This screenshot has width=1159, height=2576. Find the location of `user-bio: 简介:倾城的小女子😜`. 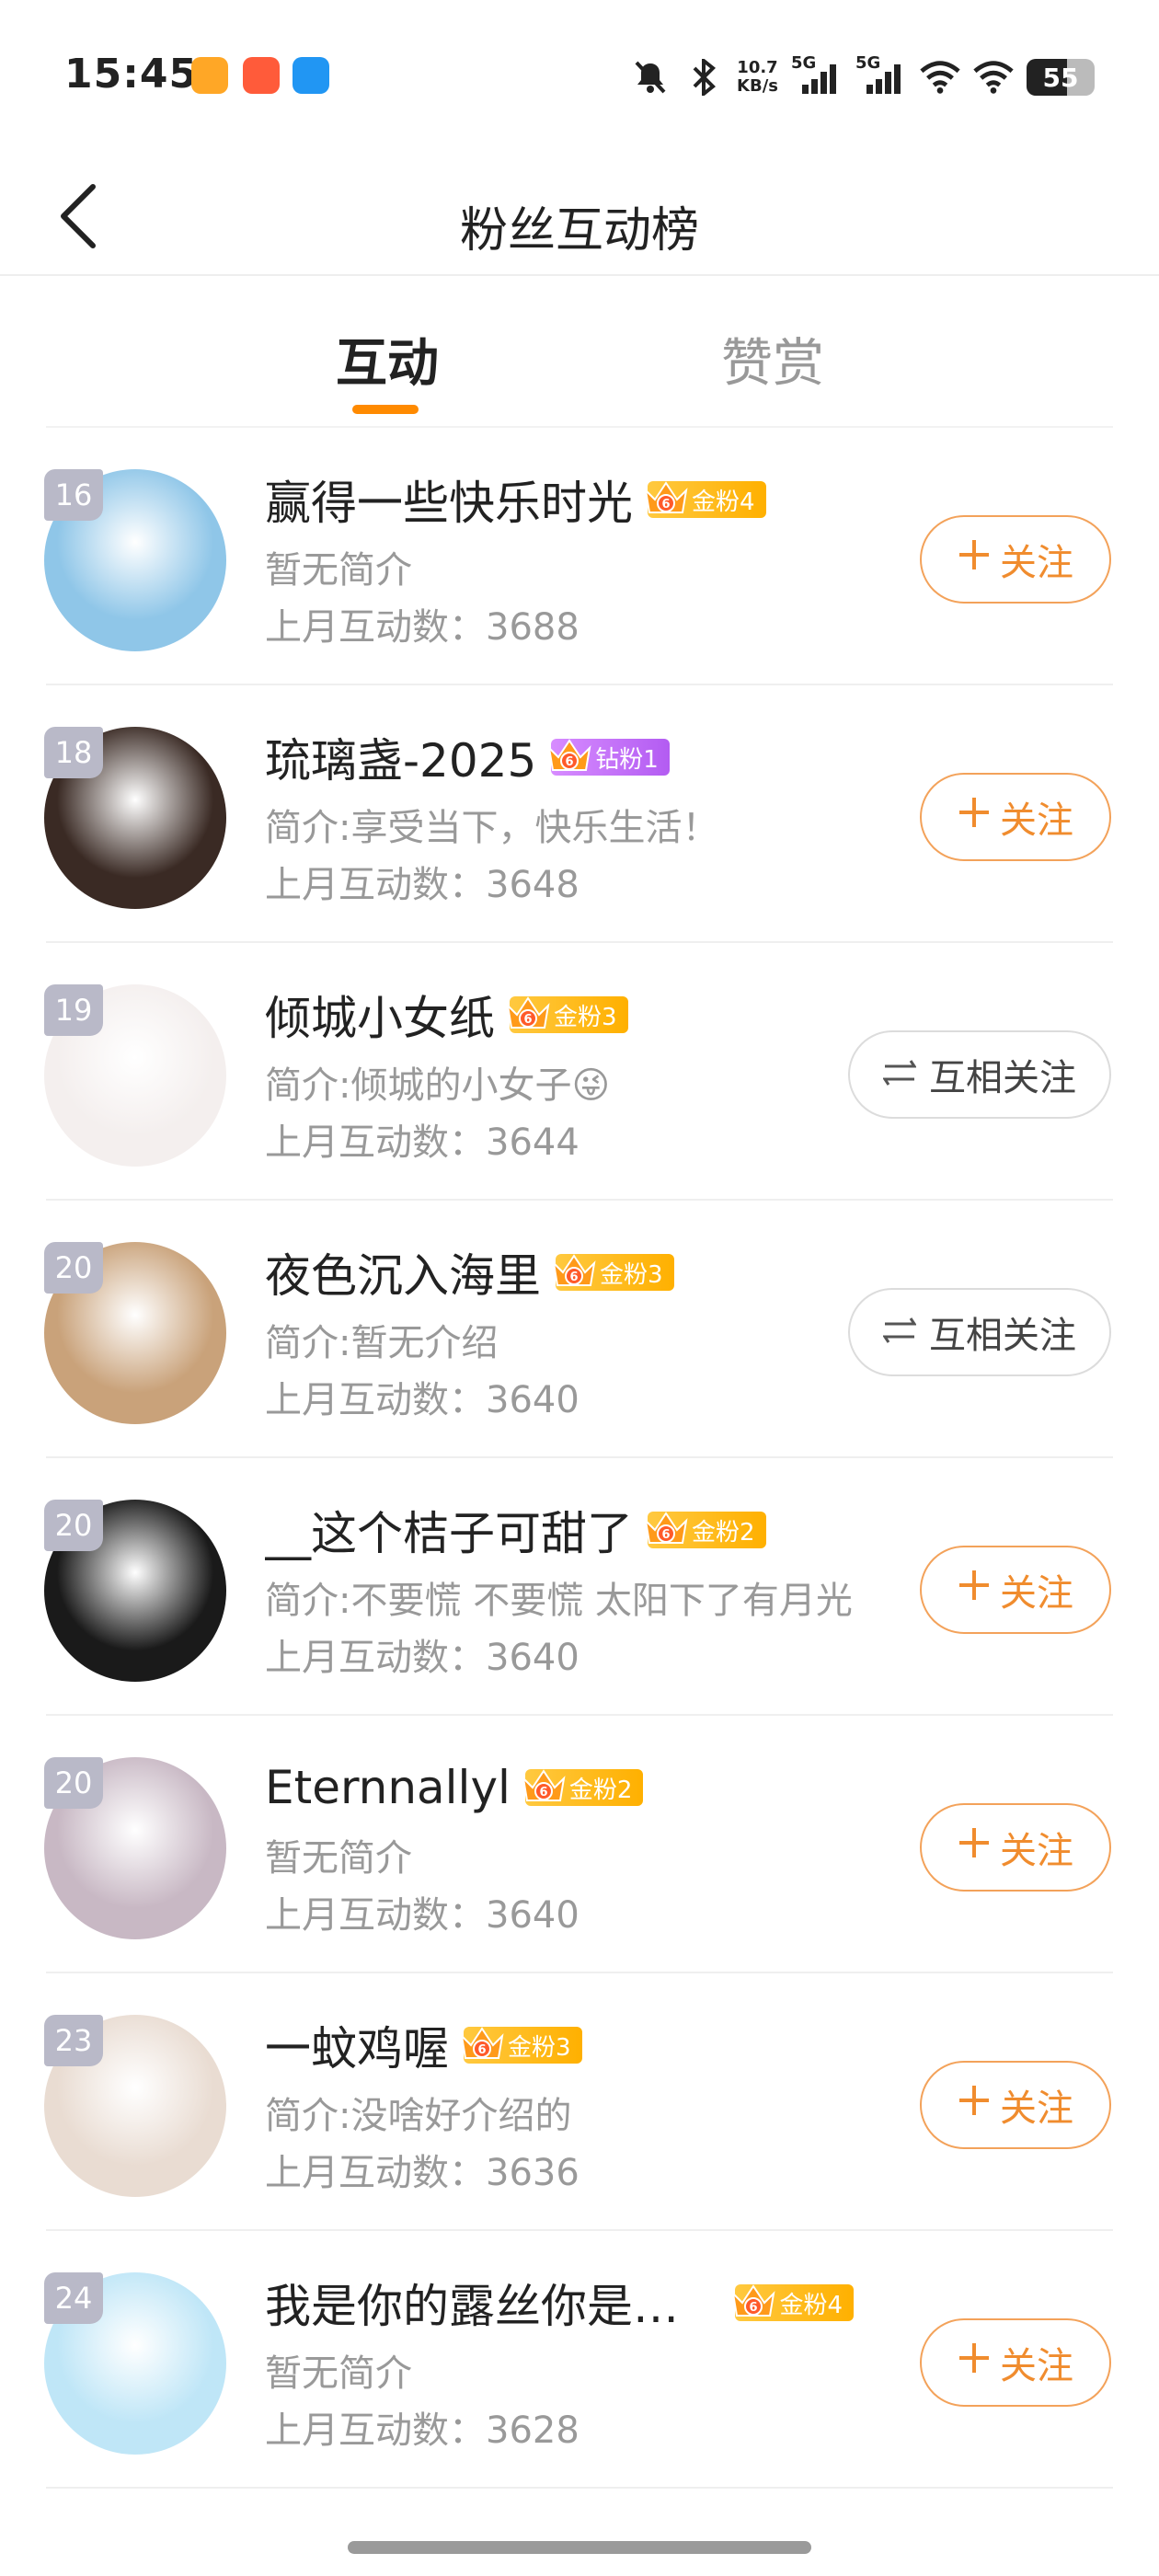

user-bio: 简介:倾城的小女子😜 is located at coordinates (438, 1085).